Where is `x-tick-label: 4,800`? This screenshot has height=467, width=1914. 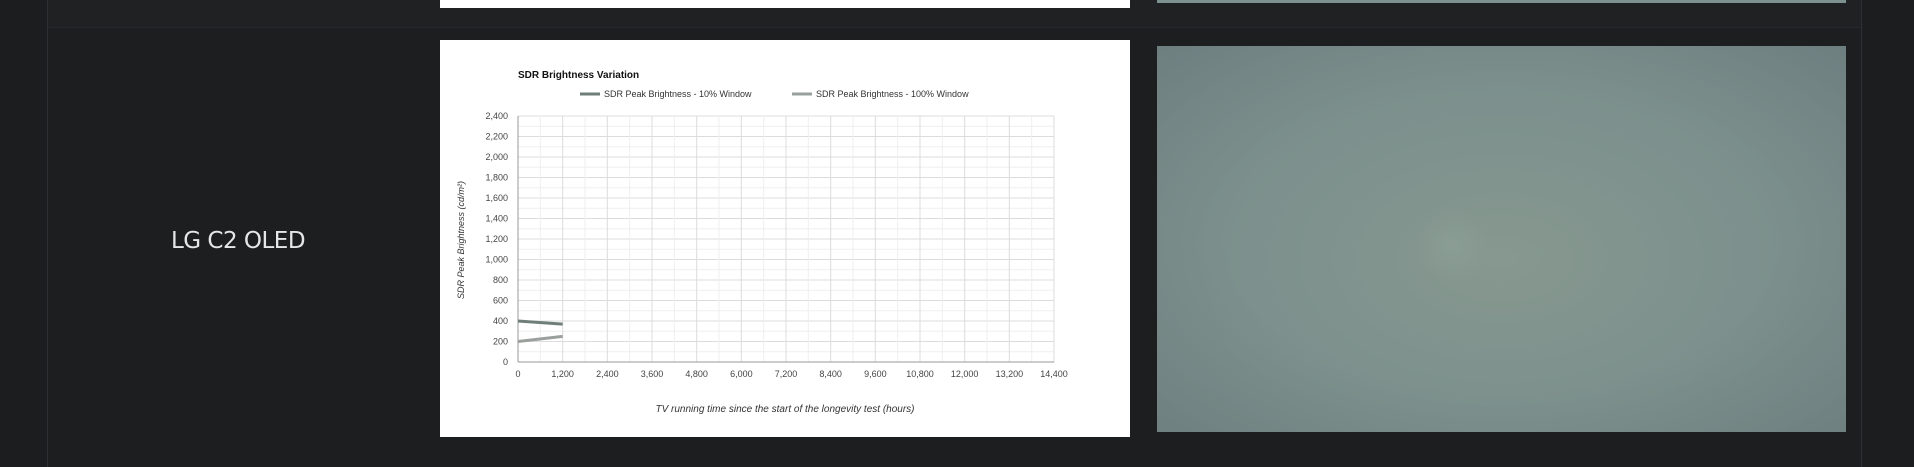 x-tick-label: 4,800 is located at coordinates (696, 374).